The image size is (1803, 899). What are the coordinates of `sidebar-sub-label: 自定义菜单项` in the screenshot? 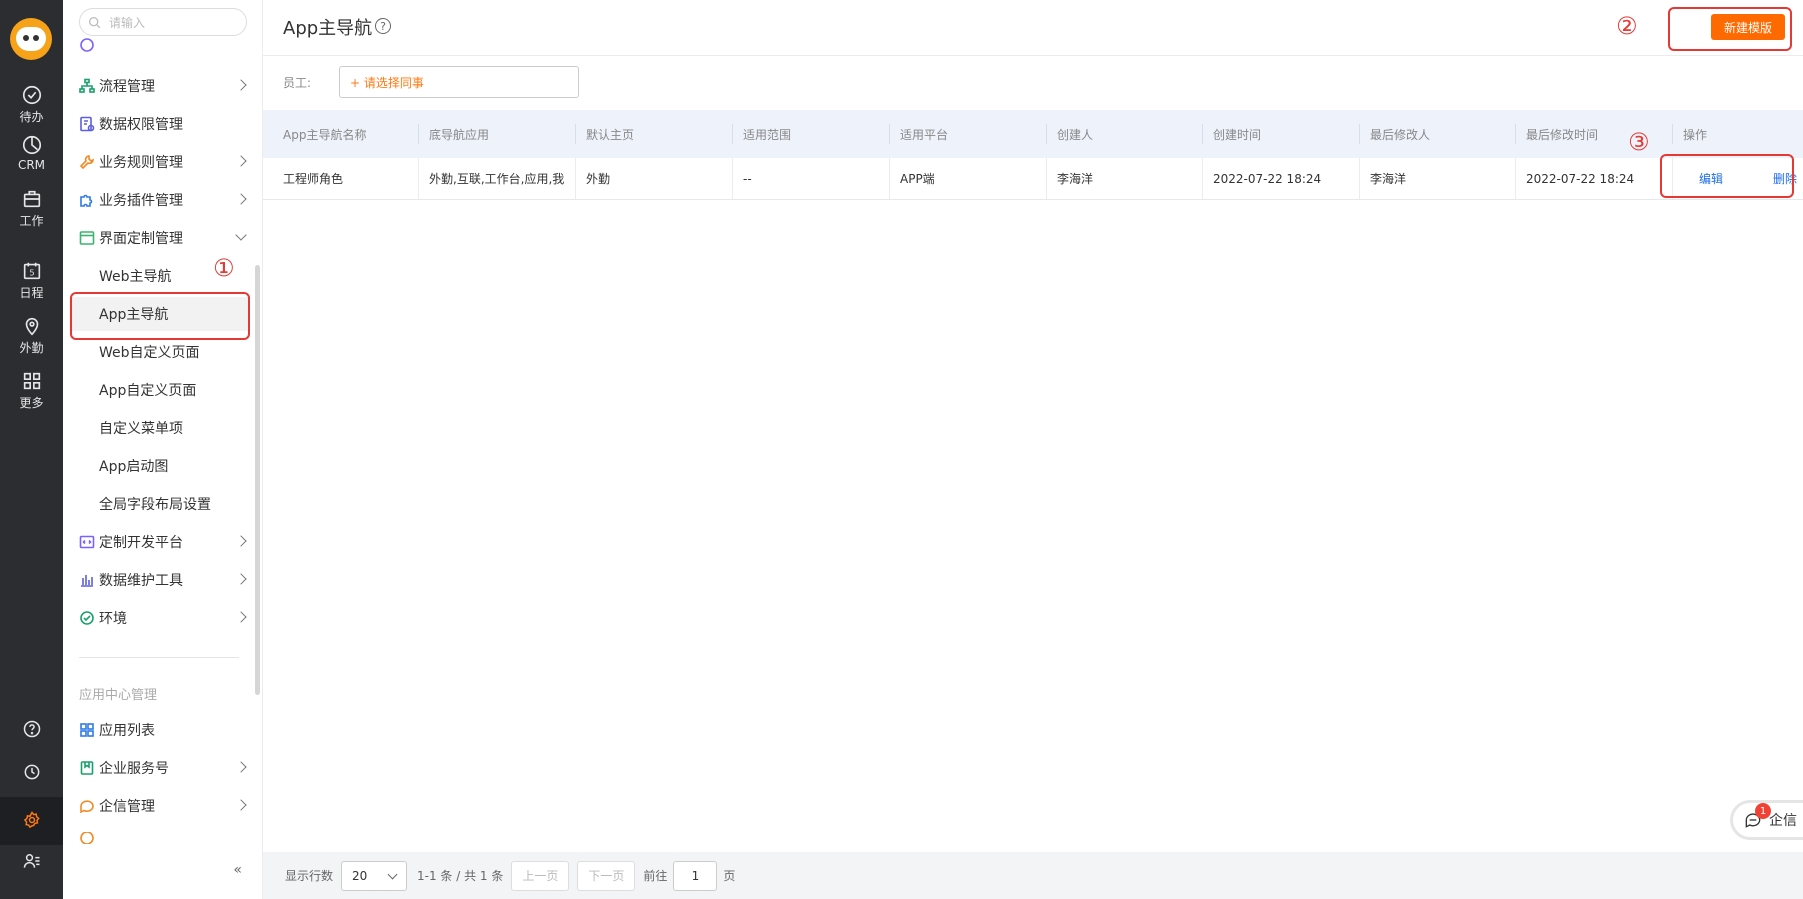 It's located at (141, 429).